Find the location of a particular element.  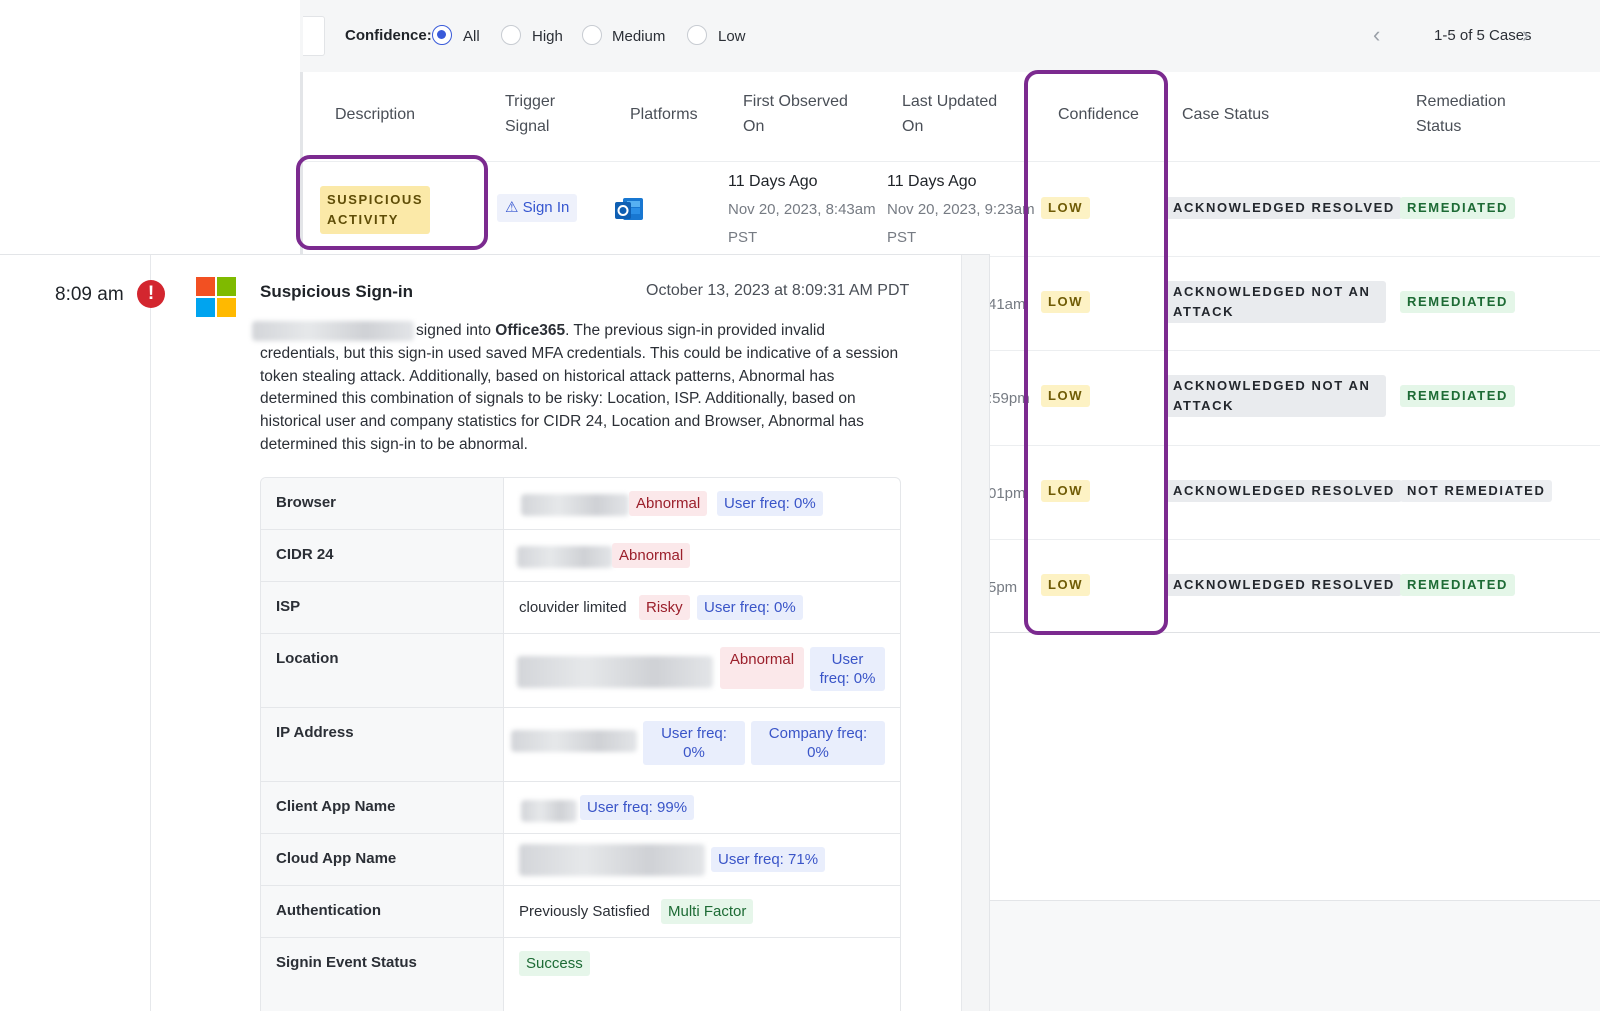

header-trigger-signal: Trigger Signal is located at coordinates (530, 114).